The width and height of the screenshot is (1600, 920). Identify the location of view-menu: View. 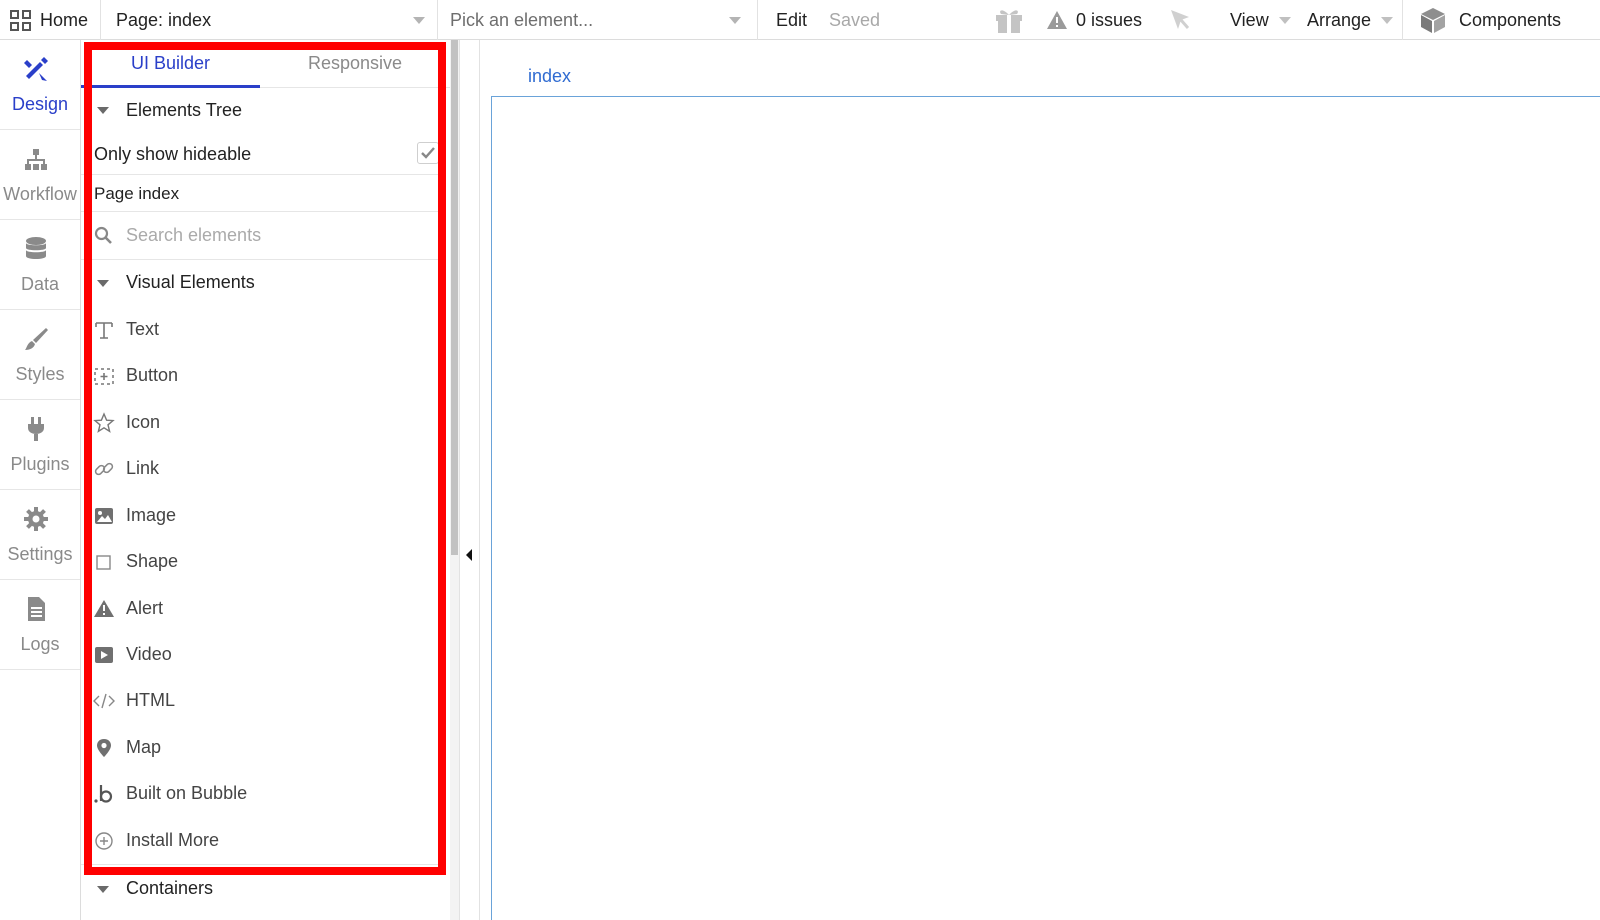
(1260, 20).